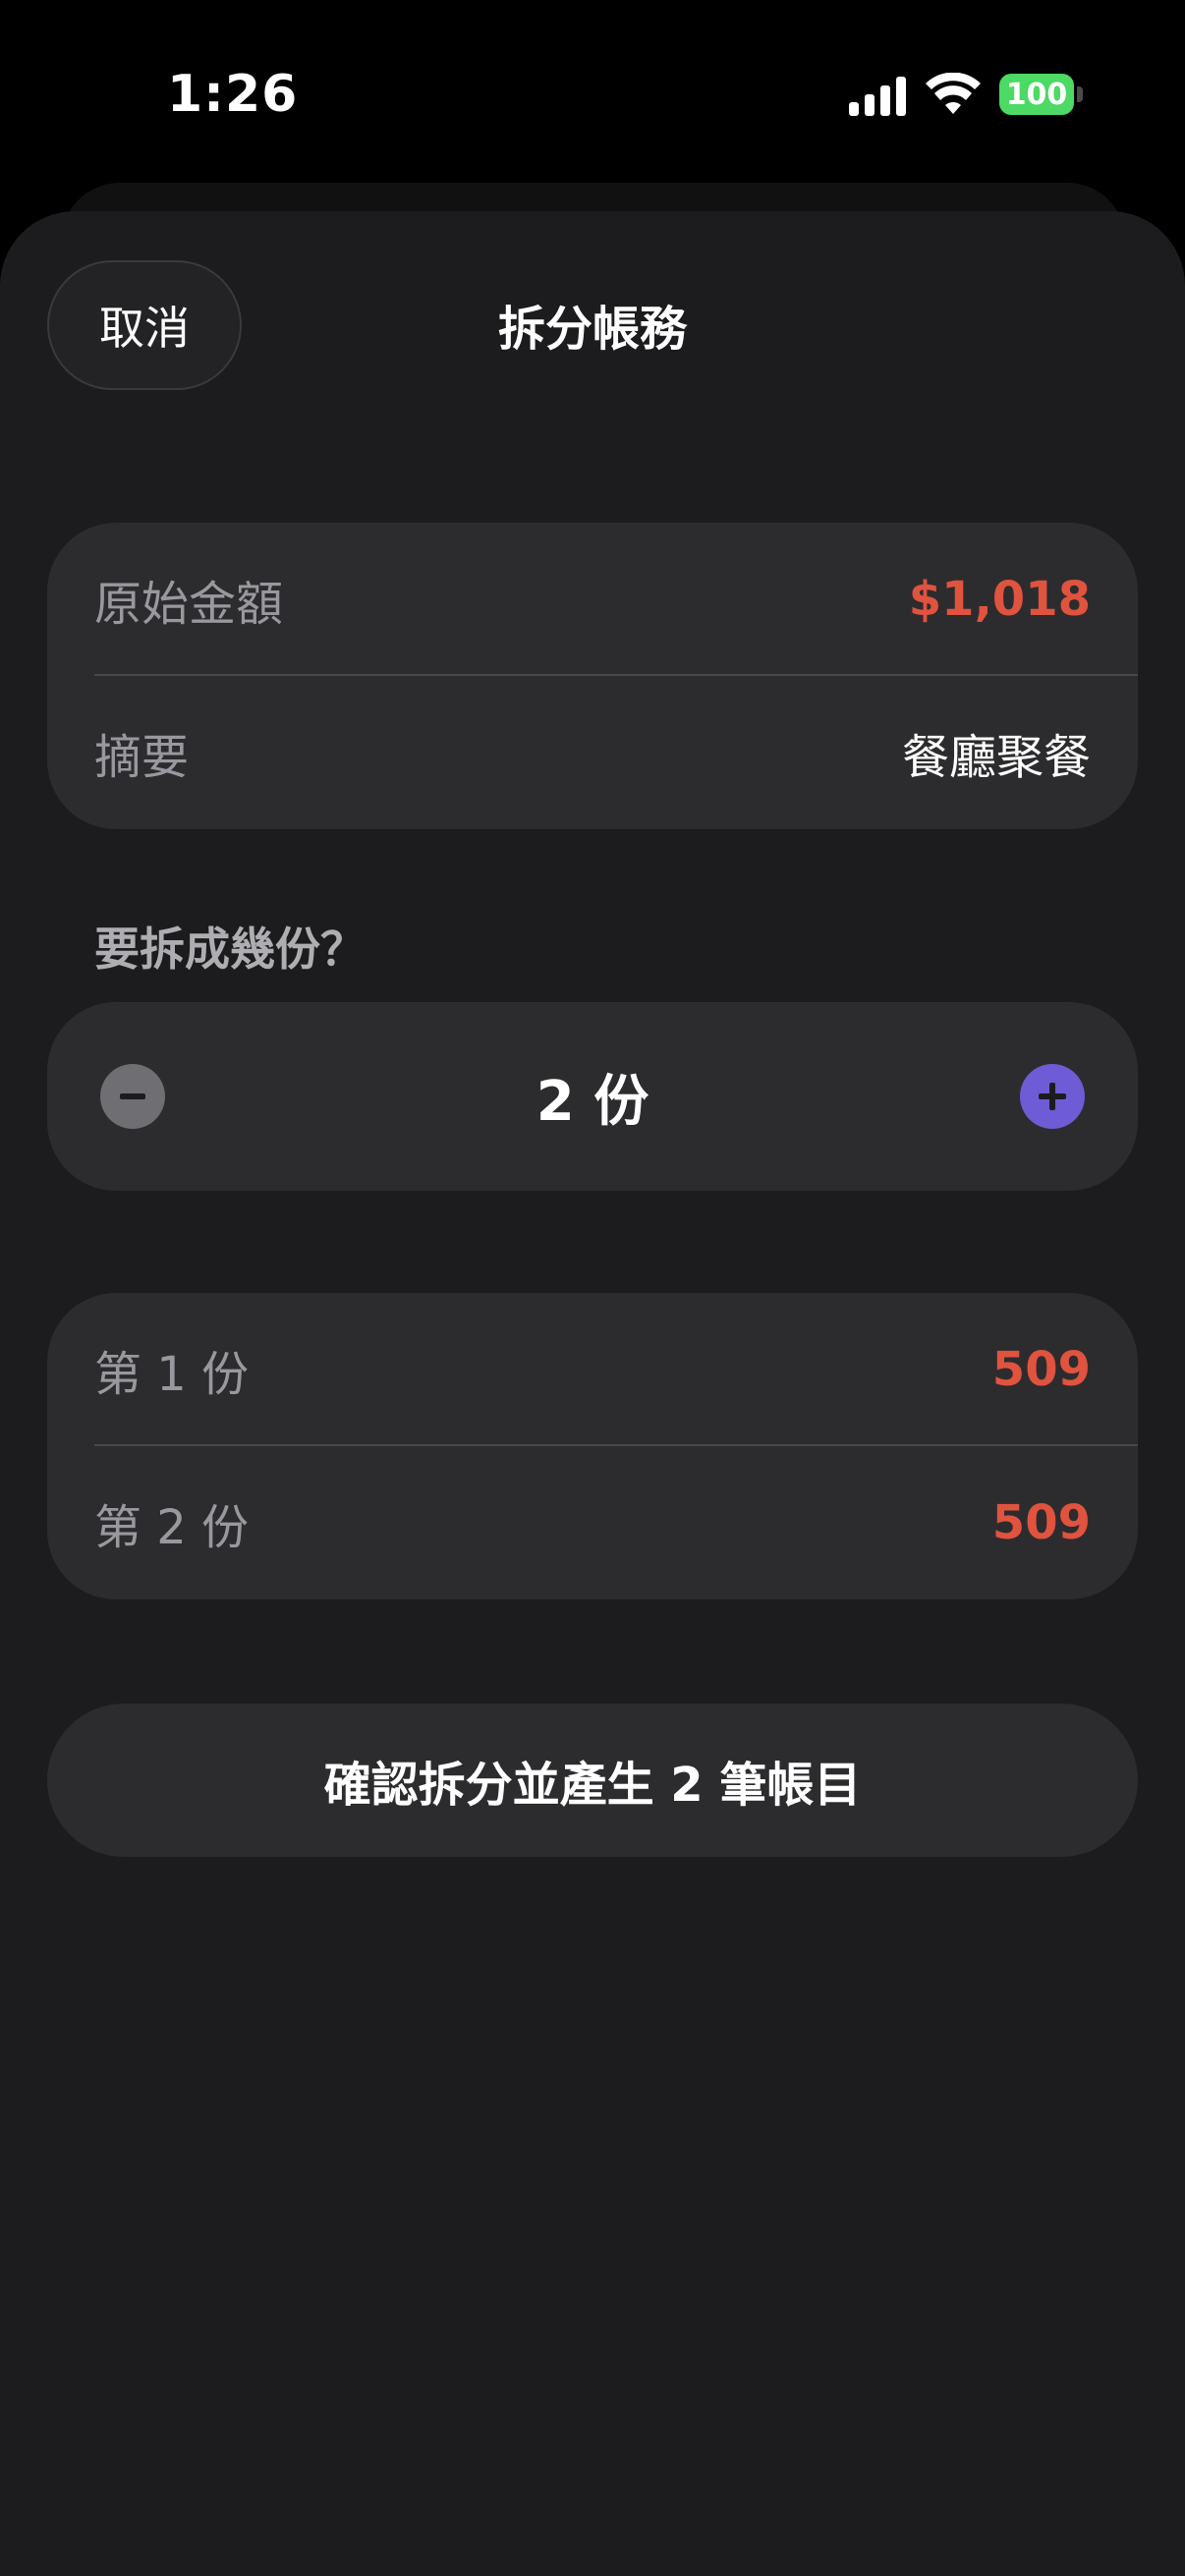 This screenshot has width=1185, height=2576. Describe the element at coordinates (592, 1369) in the screenshot. I see `list-item: 第 1 份 509` at that location.